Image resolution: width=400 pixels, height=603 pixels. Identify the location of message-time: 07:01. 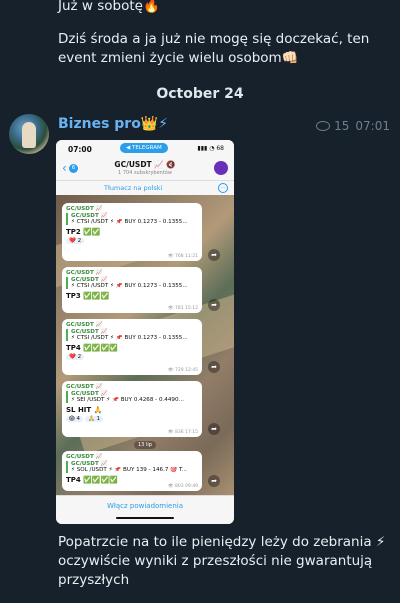
(372, 126).